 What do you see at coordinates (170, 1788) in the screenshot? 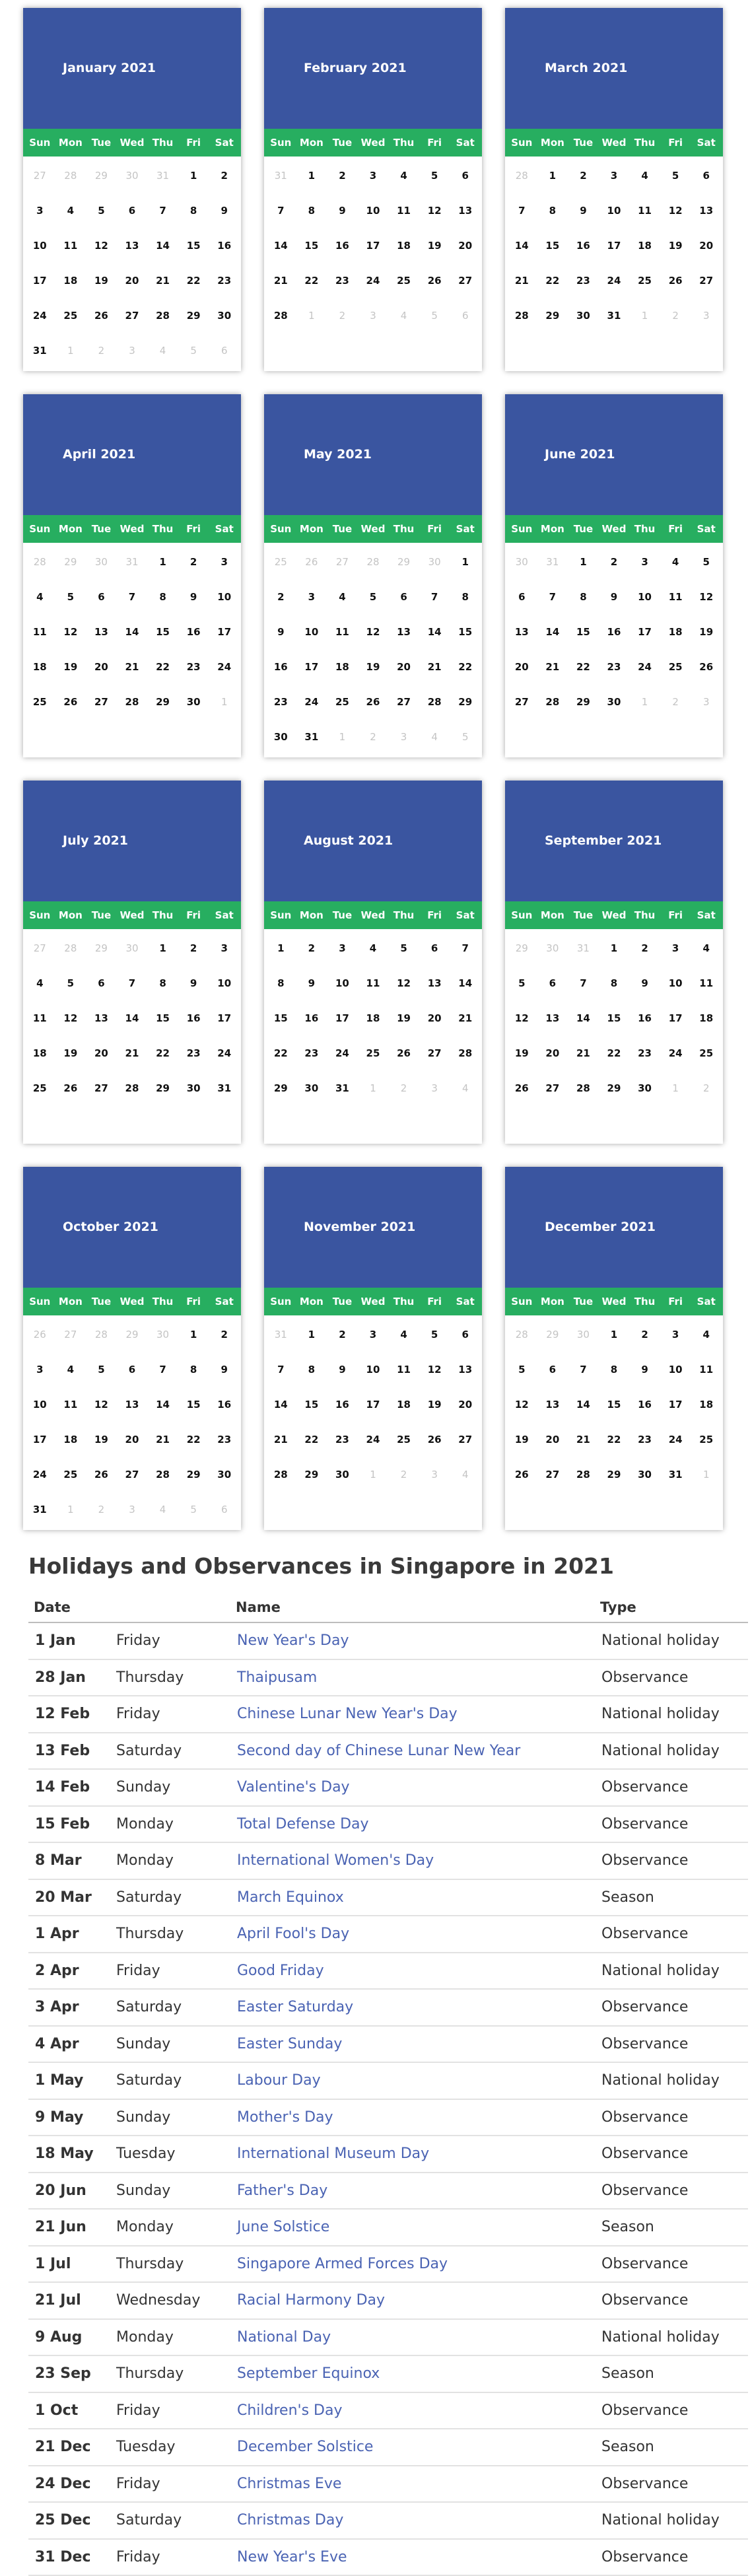
I see `holiday-weekday: Sunday` at bounding box center [170, 1788].